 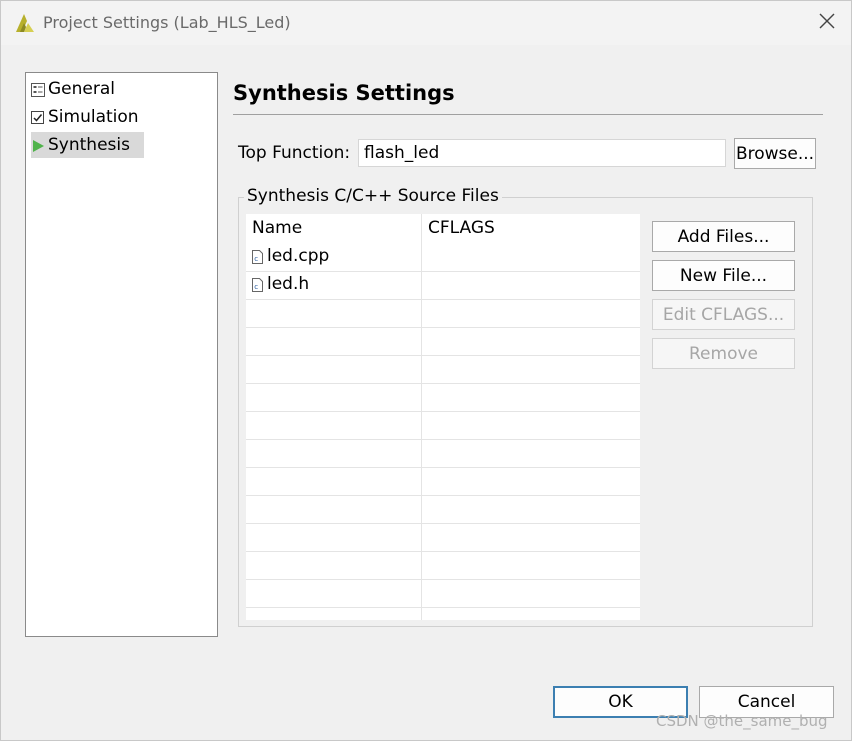 What do you see at coordinates (38, 117) in the screenshot?
I see `checkbox-icon` at bounding box center [38, 117].